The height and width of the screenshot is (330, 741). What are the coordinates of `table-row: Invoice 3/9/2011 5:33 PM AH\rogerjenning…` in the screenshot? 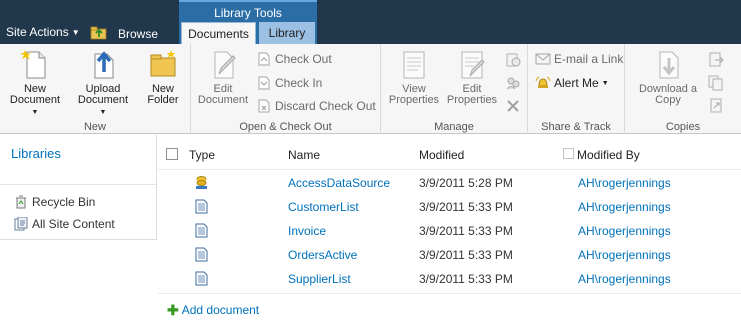 It's located at (449, 231).